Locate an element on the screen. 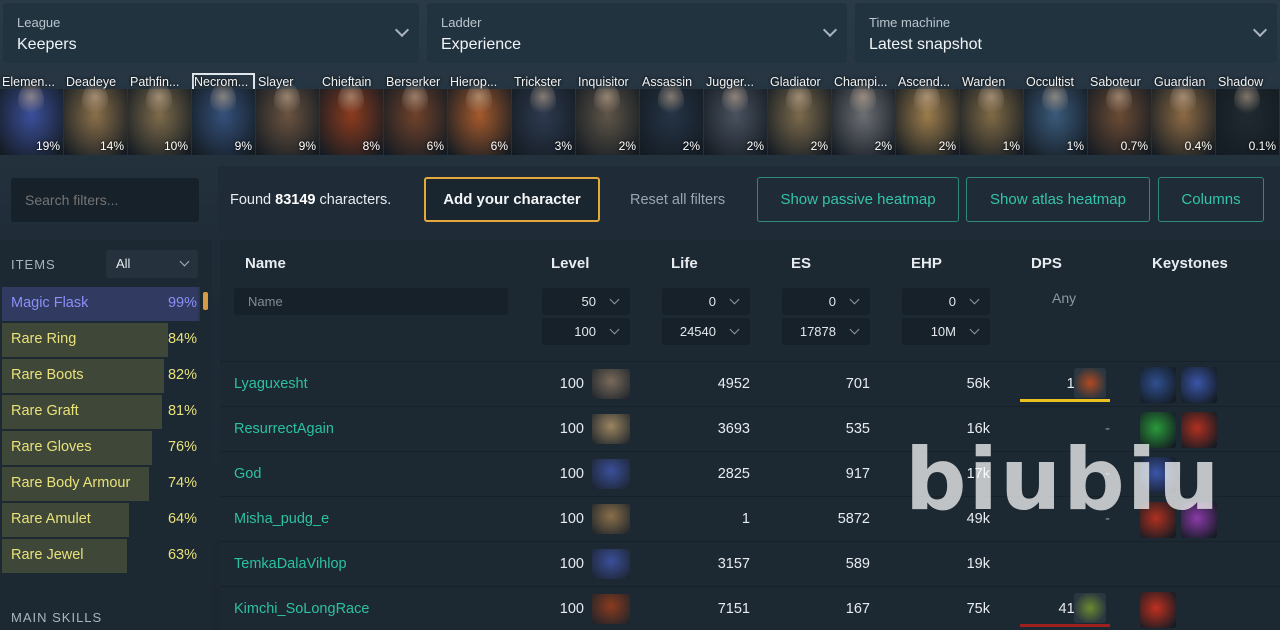 This screenshot has height=630, width=1280. class-filter-item: Trickster 3% is located at coordinates (543, 114).